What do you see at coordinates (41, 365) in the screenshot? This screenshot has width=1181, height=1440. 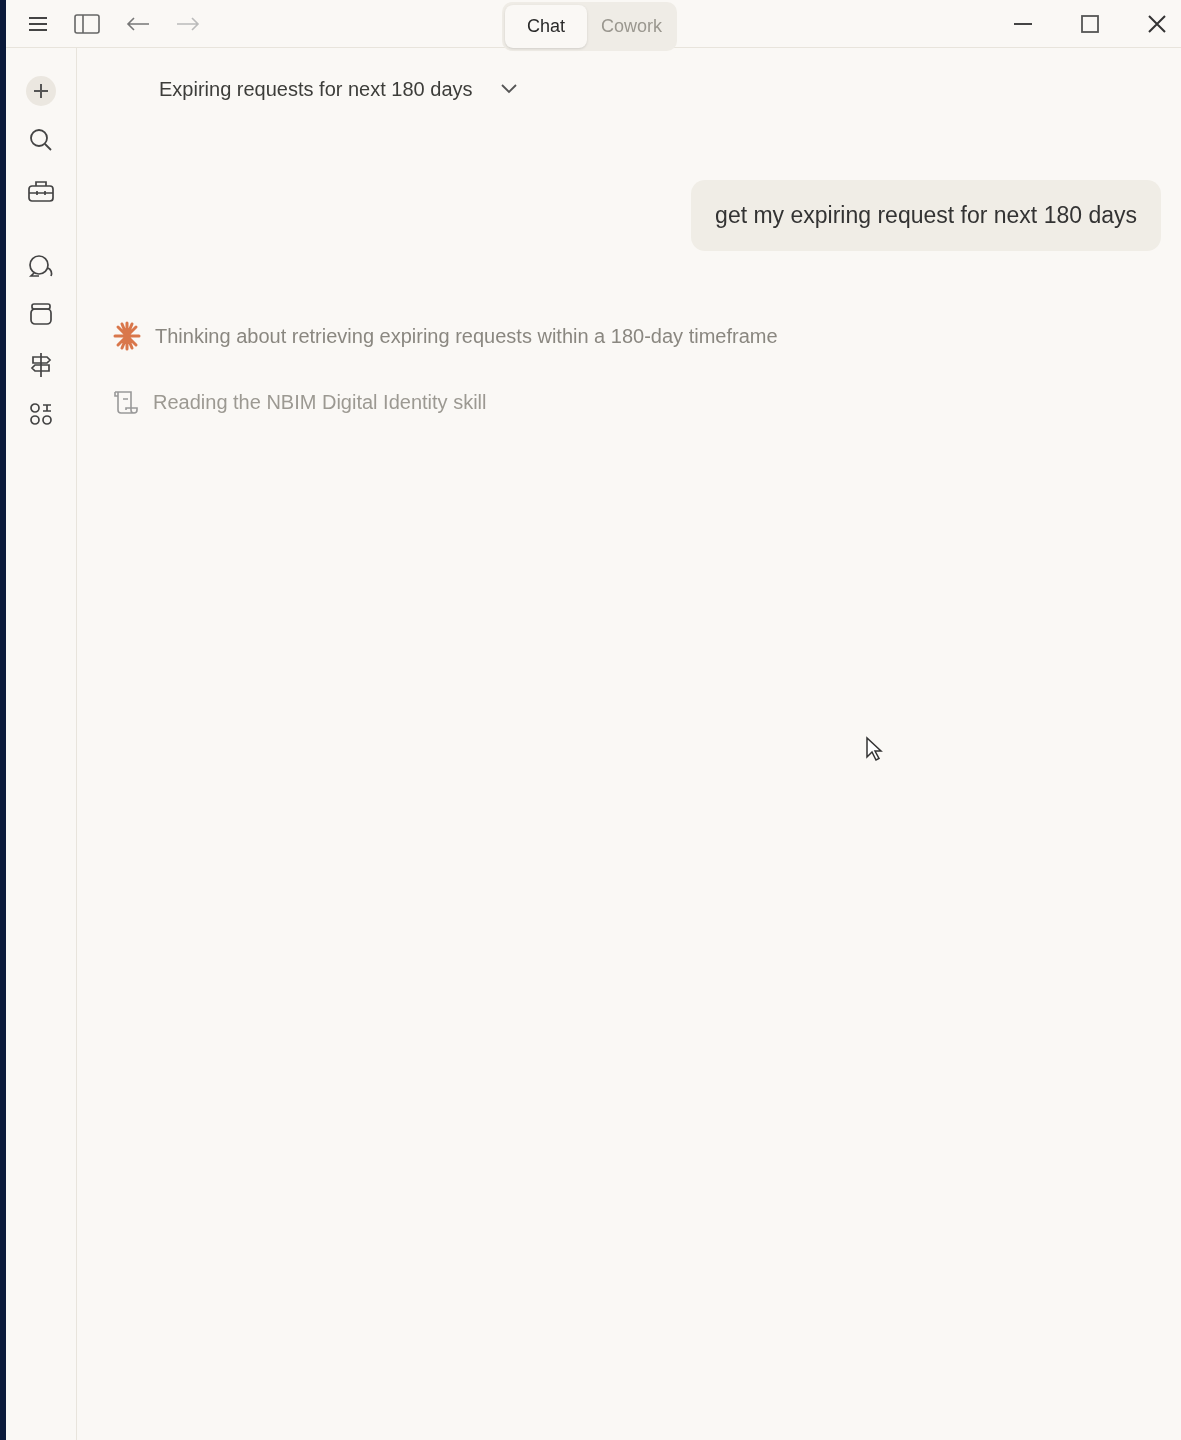 I see `signpost-icon` at bounding box center [41, 365].